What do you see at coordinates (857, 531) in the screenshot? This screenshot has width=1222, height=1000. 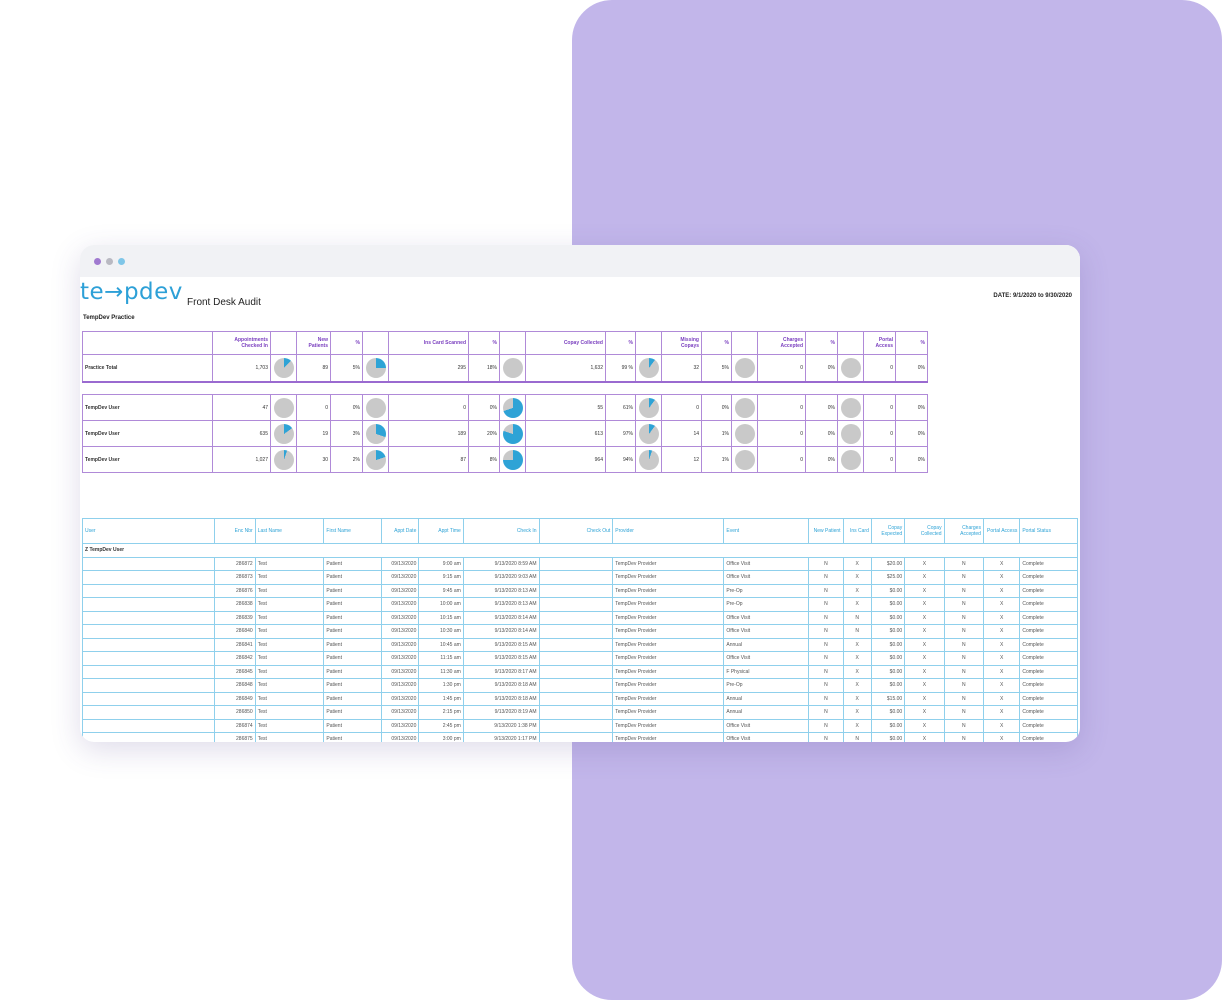 I see `detail-column-header: Ins Card` at bounding box center [857, 531].